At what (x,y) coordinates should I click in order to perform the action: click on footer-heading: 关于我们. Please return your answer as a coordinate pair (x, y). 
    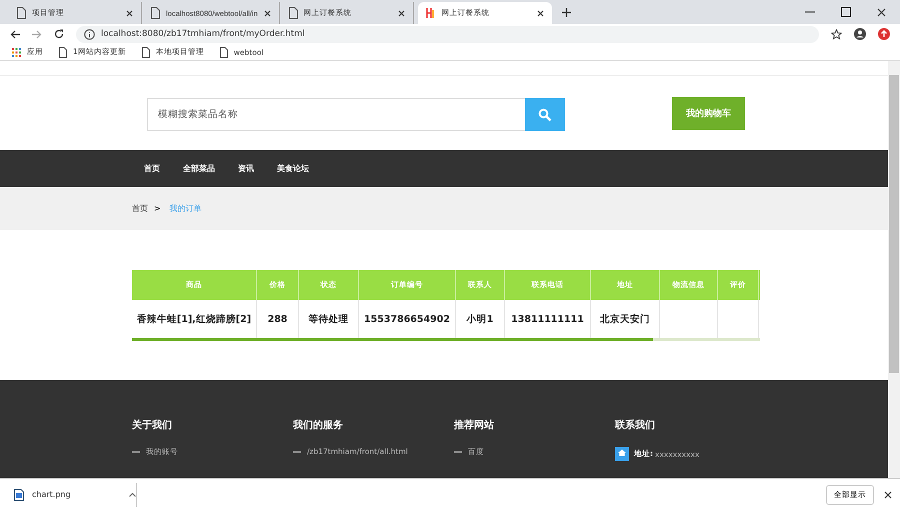
    Looking at the image, I should click on (152, 425).